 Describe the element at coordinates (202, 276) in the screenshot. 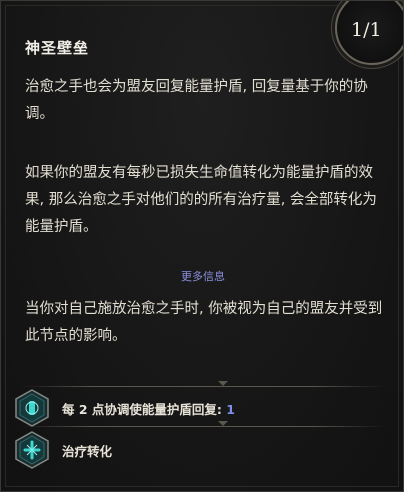

I see `more-info-link: 更多信息` at that location.